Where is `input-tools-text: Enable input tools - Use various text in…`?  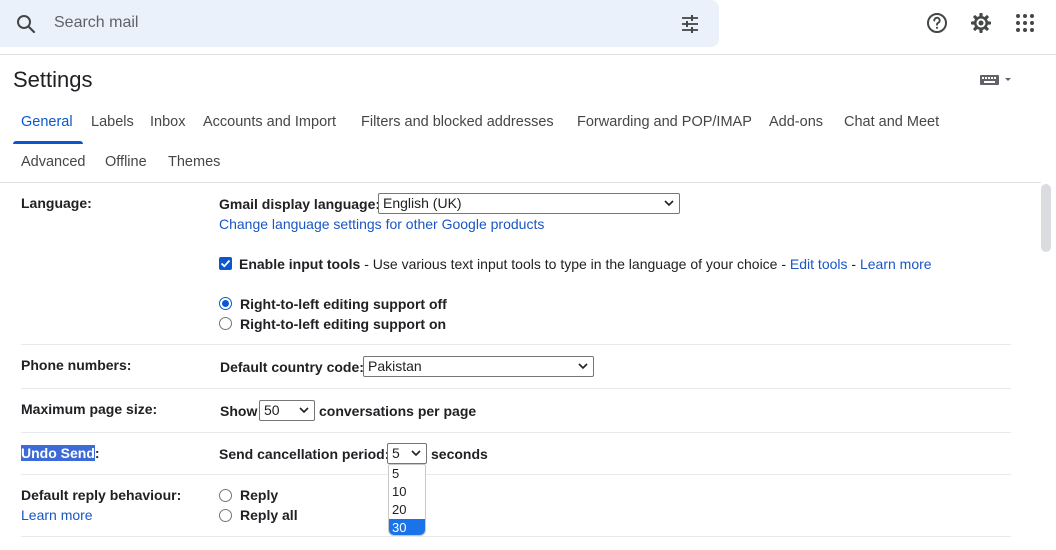
input-tools-text: Enable input tools - Use various text in… is located at coordinates (585, 264).